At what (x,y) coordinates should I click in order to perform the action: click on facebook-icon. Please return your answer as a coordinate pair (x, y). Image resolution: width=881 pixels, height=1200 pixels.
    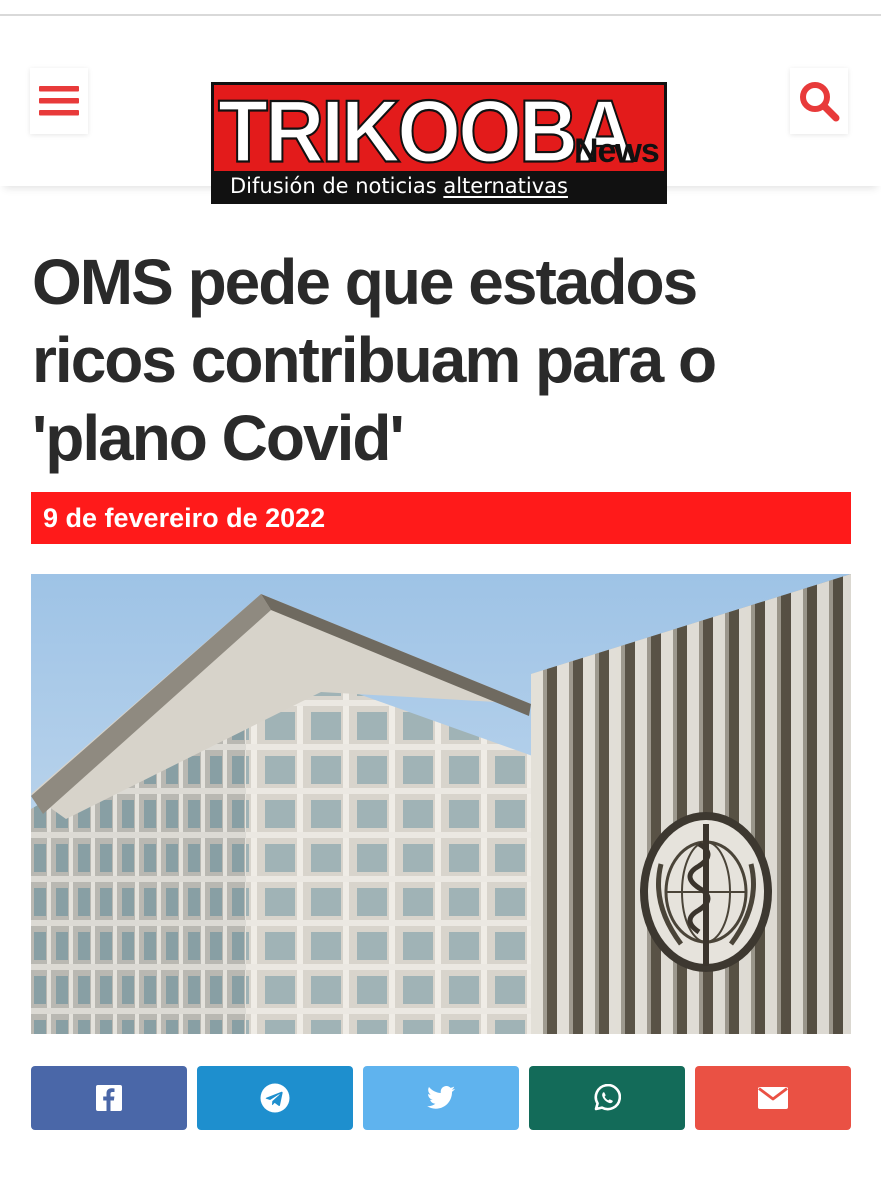
    Looking at the image, I should click on (109, 1098).